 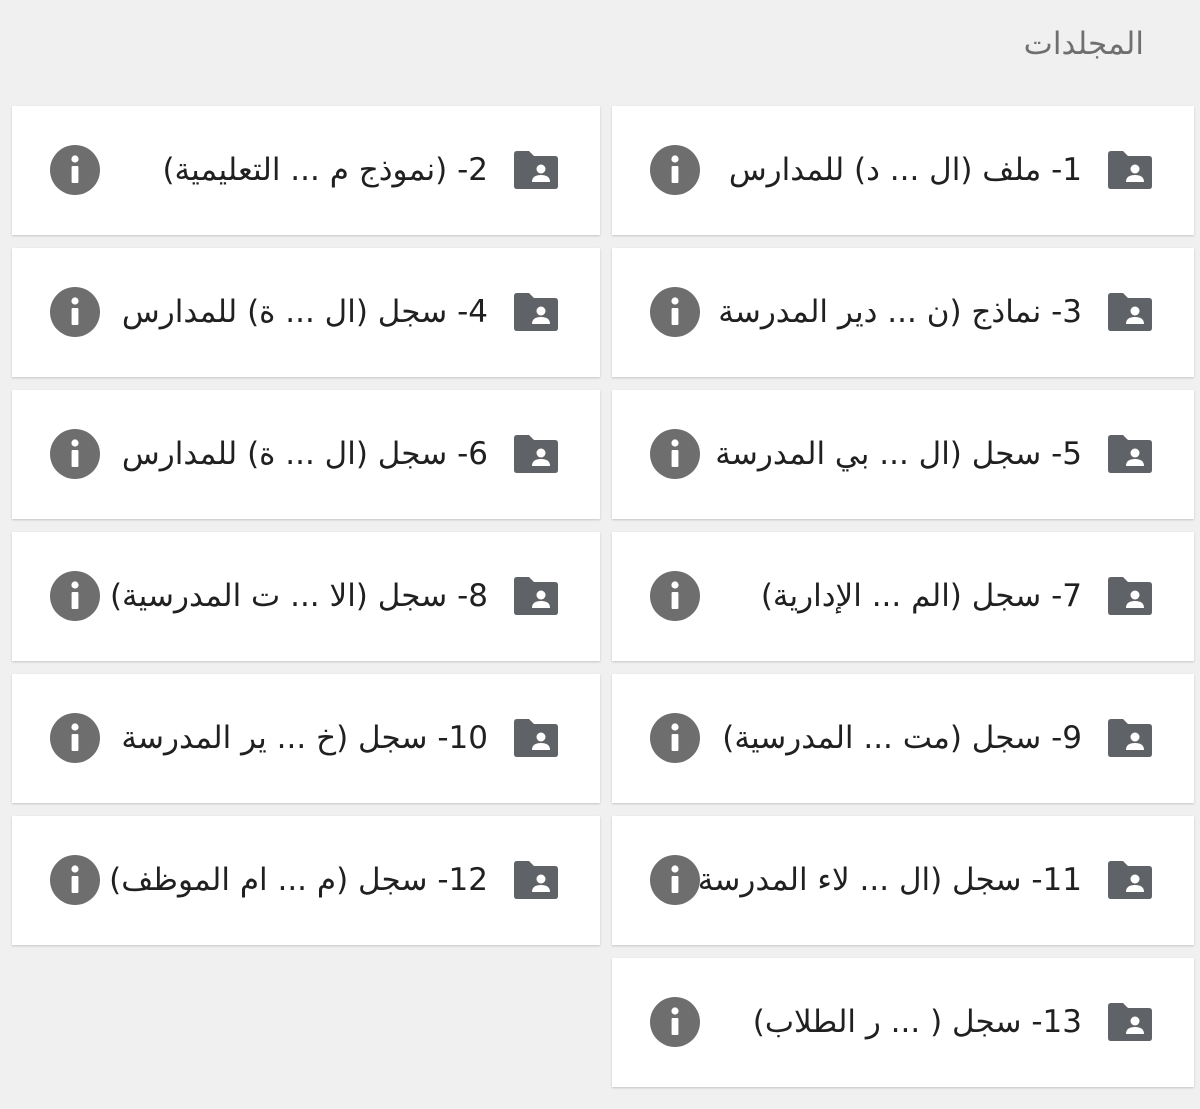 I want to click on folder-card: 3- نماذج (ن ... دير المدرسة, so click(x=903, y=312).